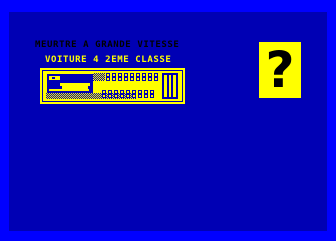 This screenshot has height=241, width=336. Describe the element at coordinates (108, 60) in the screenshot. I see `location-label: VOITURE 4 2EME CLASSE` at that location.